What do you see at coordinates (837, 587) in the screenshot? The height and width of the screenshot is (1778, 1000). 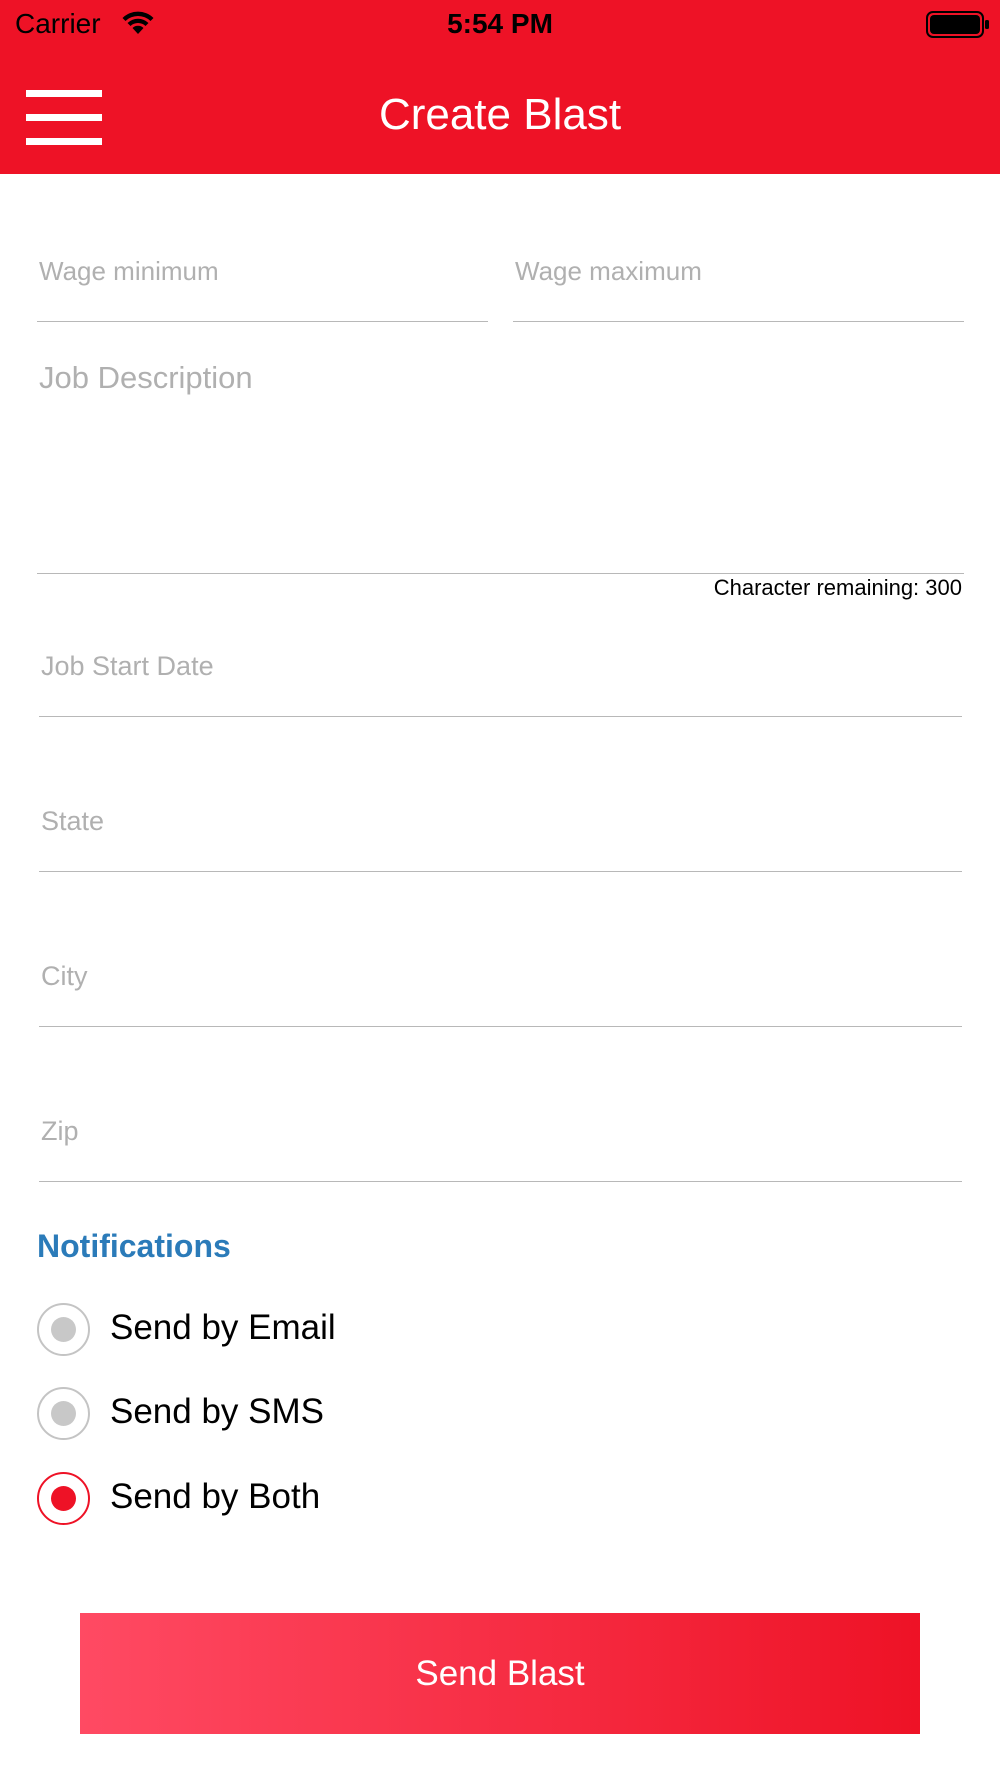 I see `character-remaining-label: Character remaining: 300` at bounding box center [837, 587].